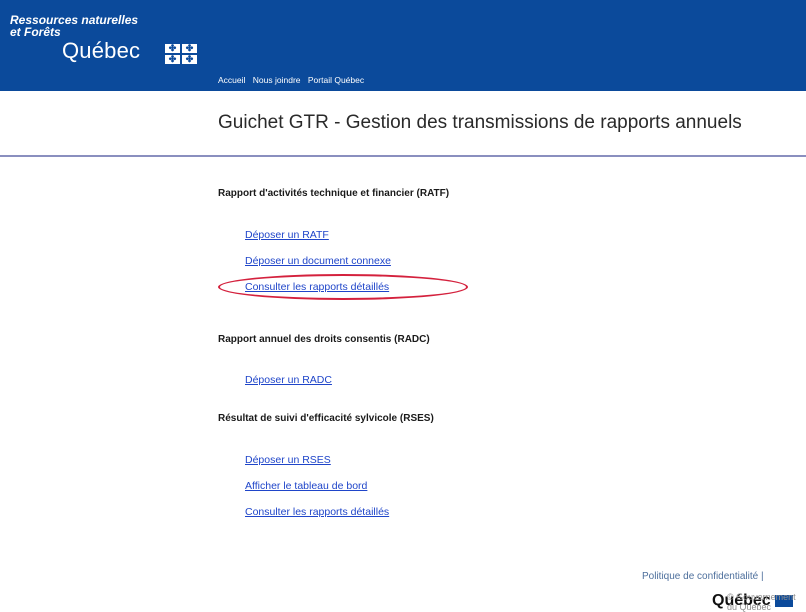  I want to click on ministry-line-2: et Forêts, so click(35, 32).